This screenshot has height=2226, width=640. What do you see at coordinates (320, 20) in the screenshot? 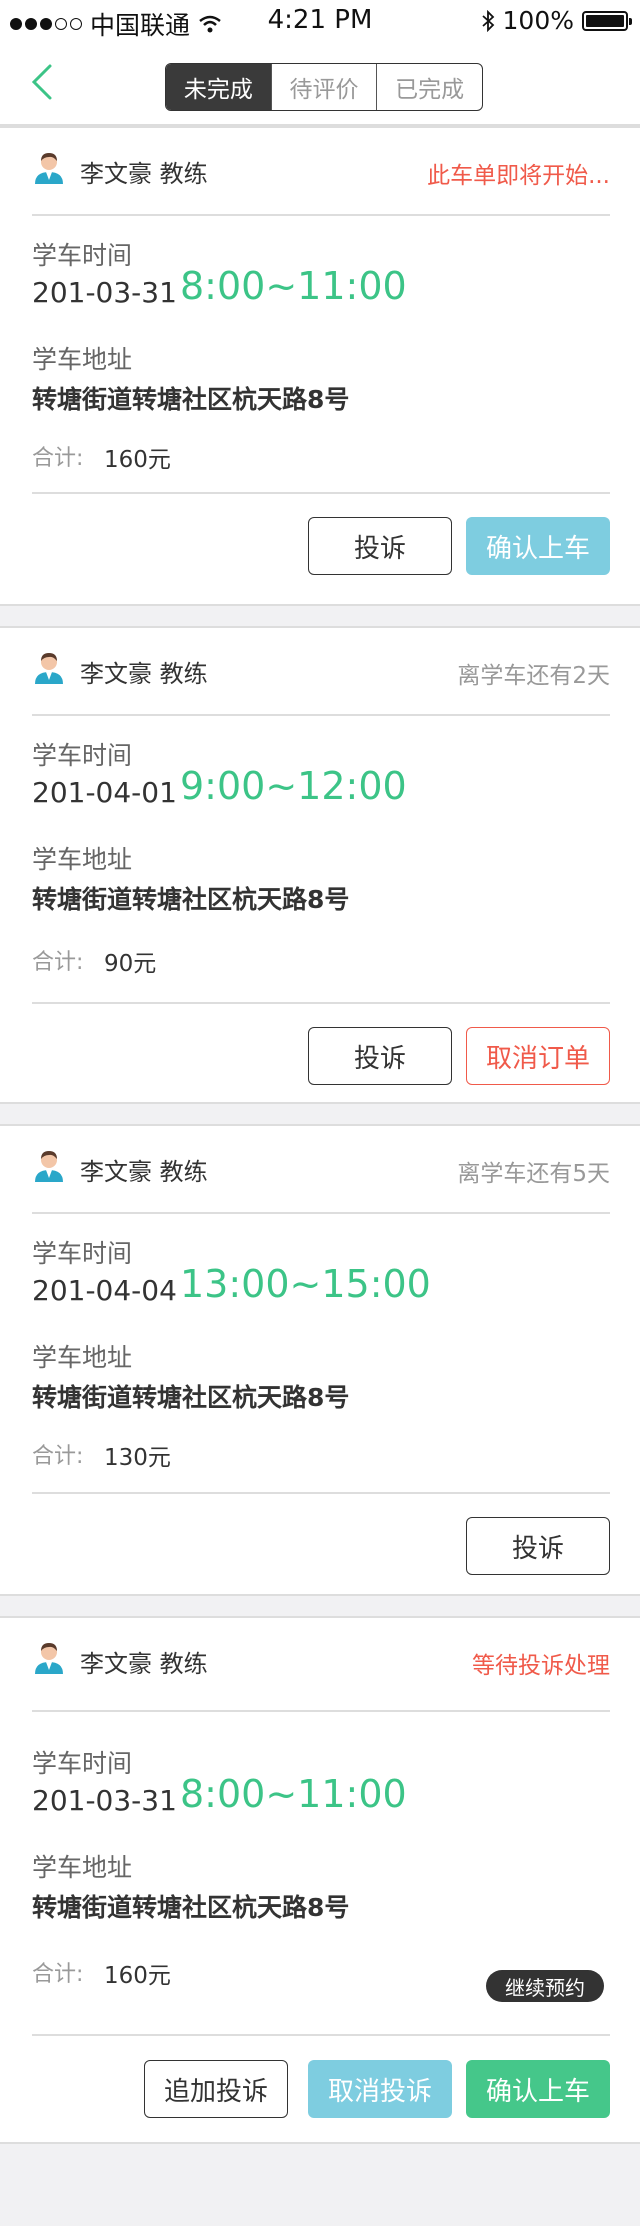
I see `status-bar: 中国联通 4:21 PM 100%` at bounding box center [320, 20].